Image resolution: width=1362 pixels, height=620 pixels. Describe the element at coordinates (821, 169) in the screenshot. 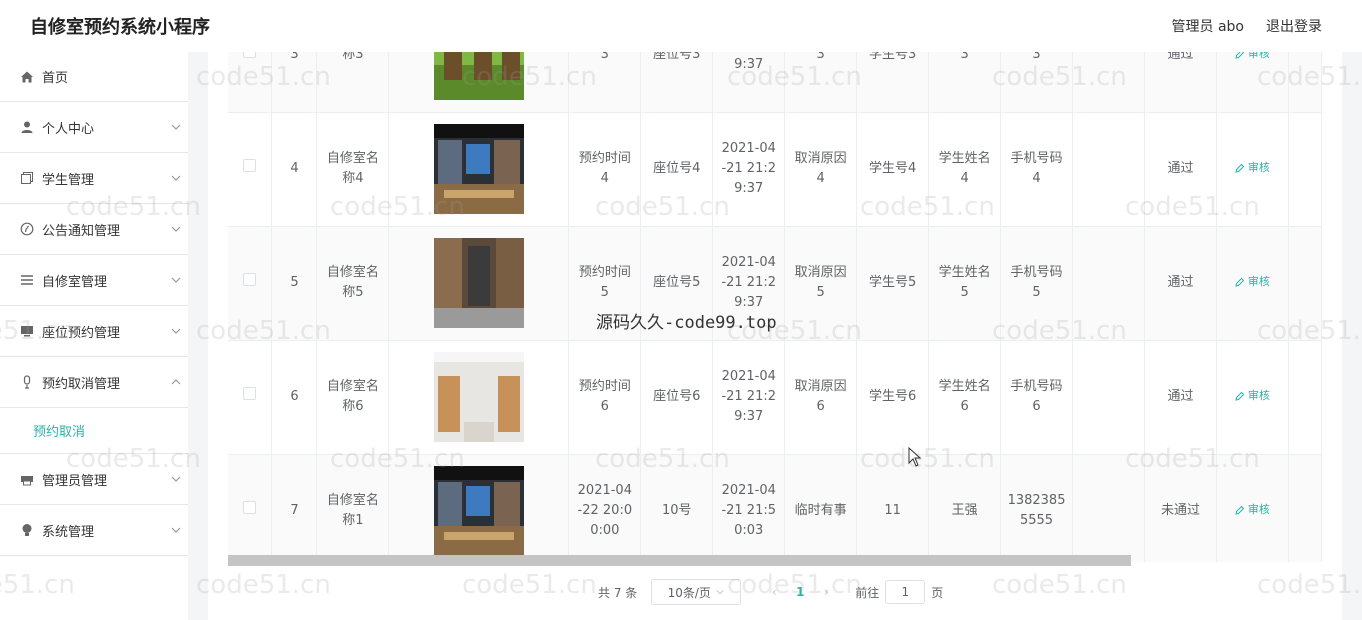

I see `cell-cancel-reason: 取消原因4` at that location.